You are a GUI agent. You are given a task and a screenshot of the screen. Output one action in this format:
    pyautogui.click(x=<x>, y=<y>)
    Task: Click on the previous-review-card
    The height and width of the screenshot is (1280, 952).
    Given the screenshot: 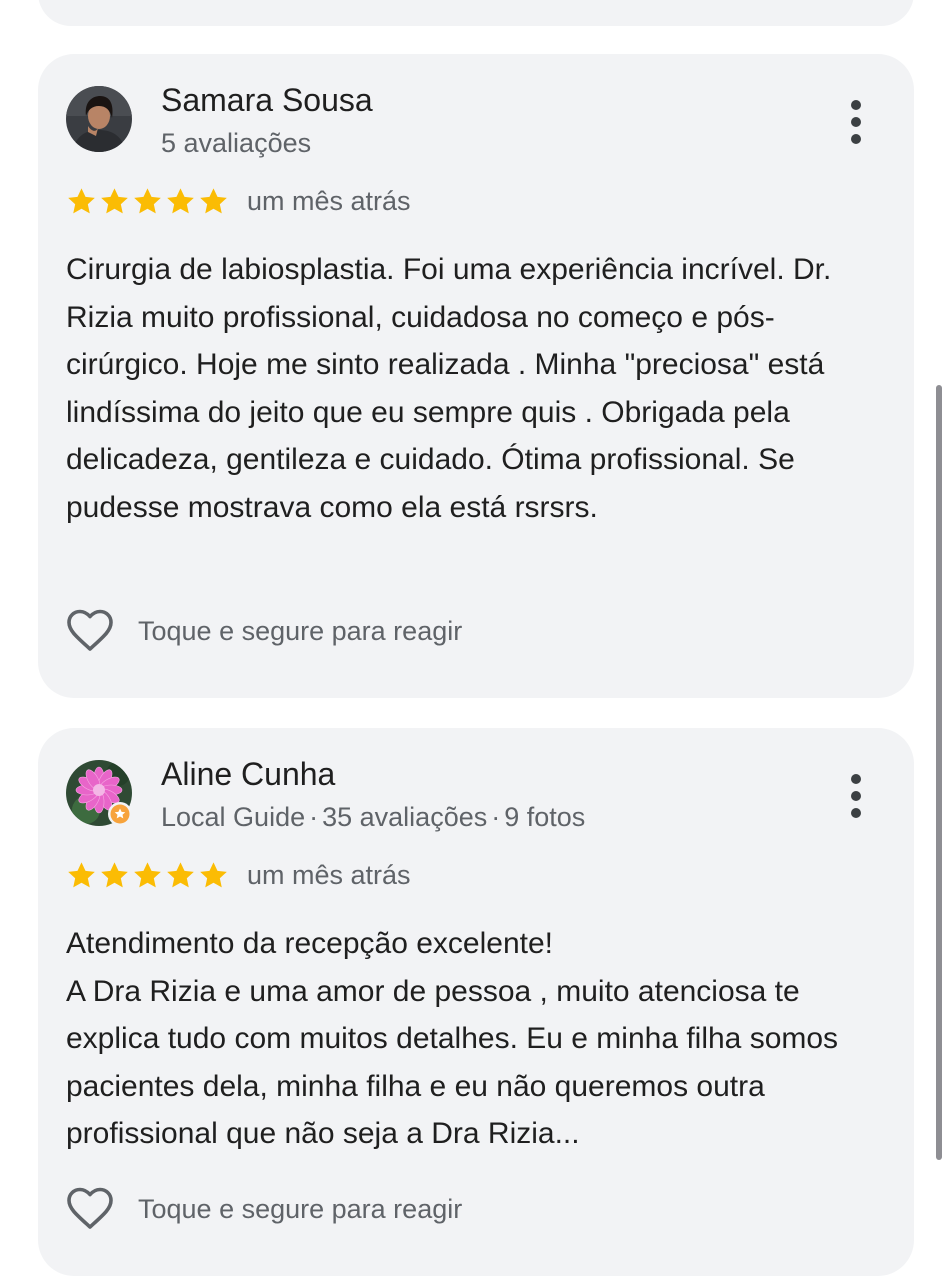 What is the action you would take?
    pyautogui.click(x=476, y=13)
    